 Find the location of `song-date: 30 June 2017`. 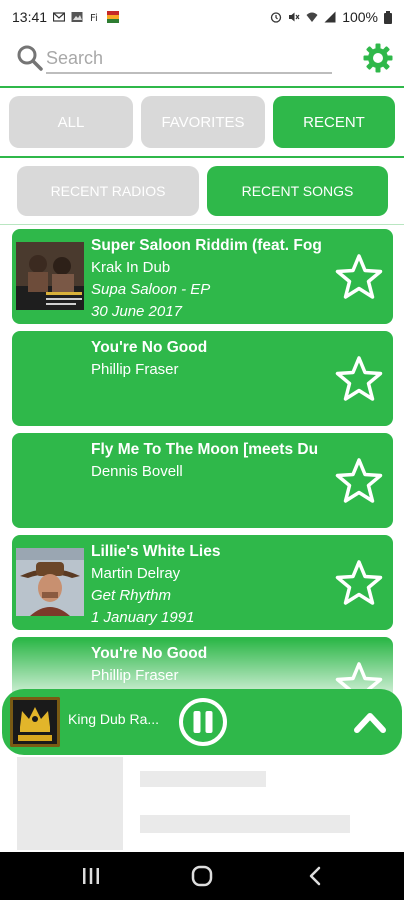

song-date: 30 June 2017 is located at coordinates (136, 311).